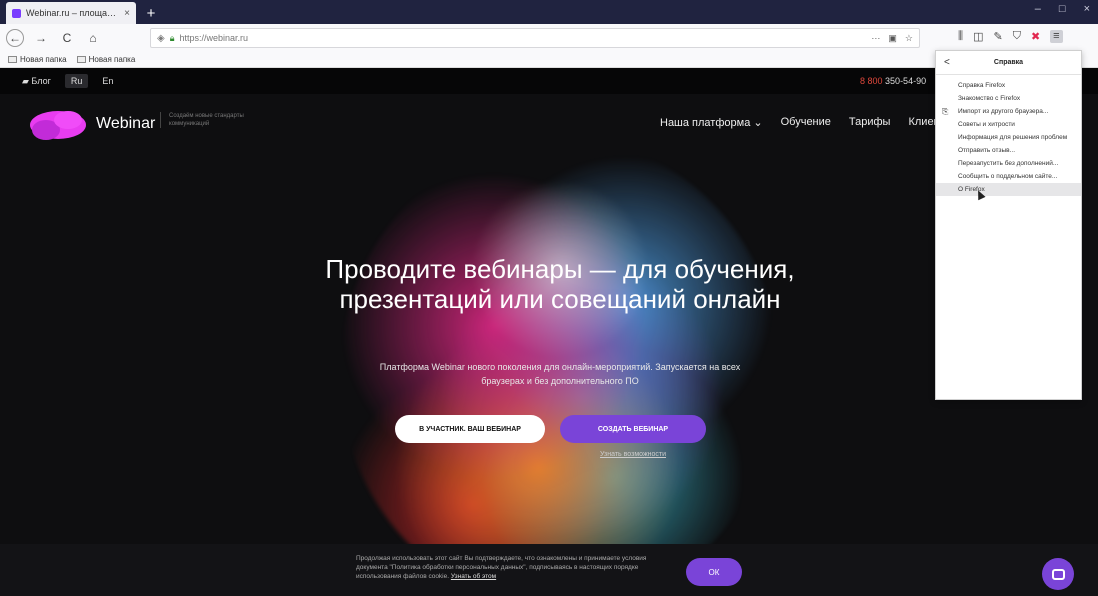  I want to click on chat-widget-button, so click(1058, 574).